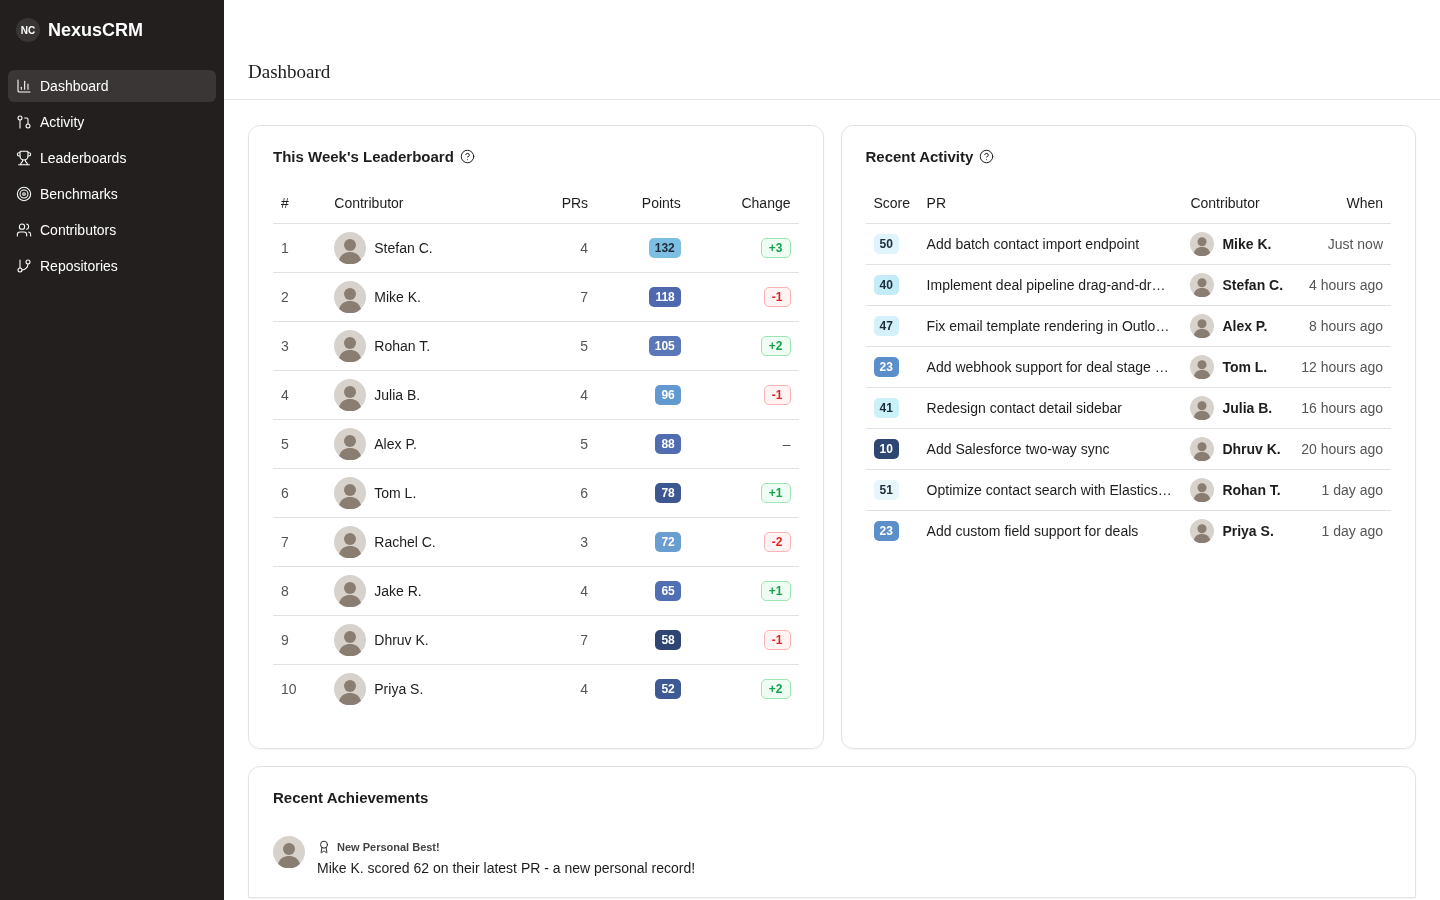 The width and height of the screenshot is (1440, 900). I want to click on points-badge: 50, so click(886, 244).